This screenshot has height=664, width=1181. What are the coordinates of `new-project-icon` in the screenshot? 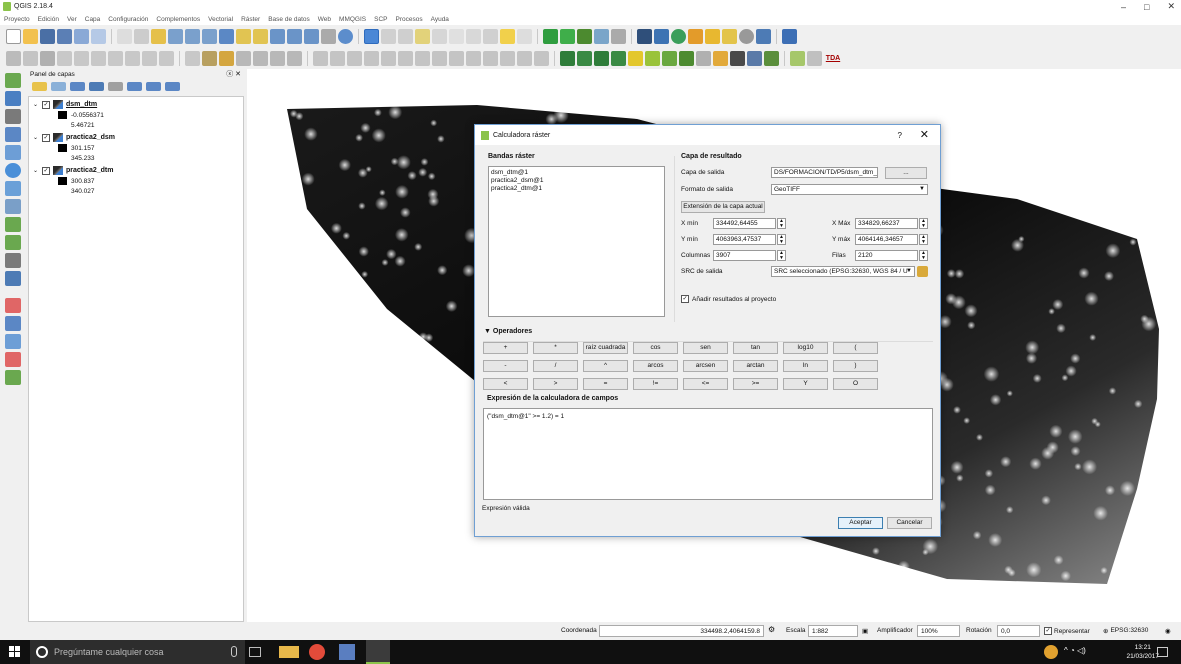 It's located at (13, 36).